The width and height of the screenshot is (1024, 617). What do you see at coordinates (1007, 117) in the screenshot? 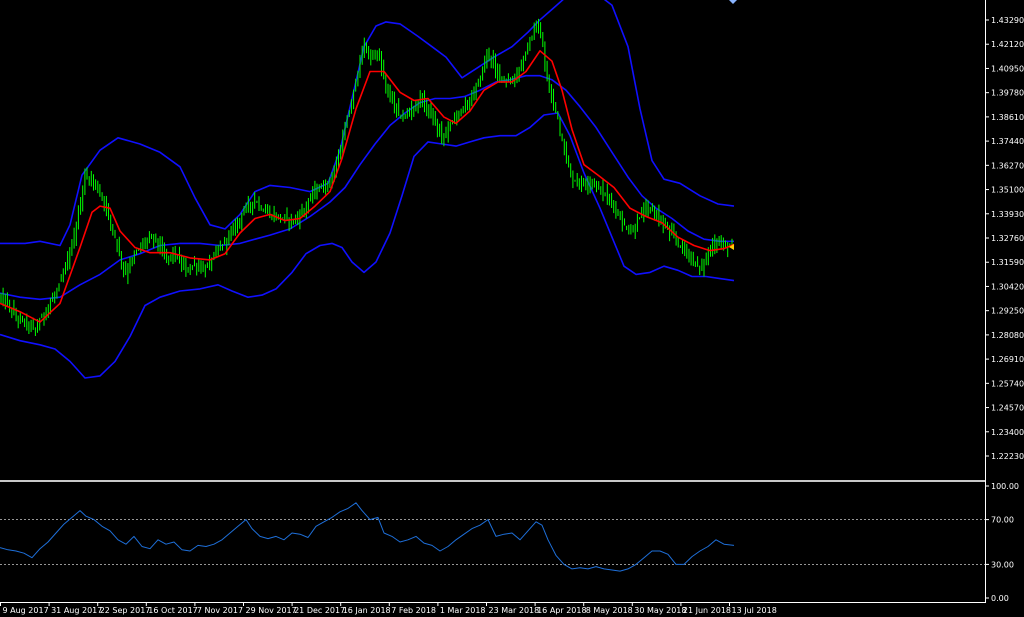
I see `price-tick-label: 1.38610` at bounding box center [1007, 117].